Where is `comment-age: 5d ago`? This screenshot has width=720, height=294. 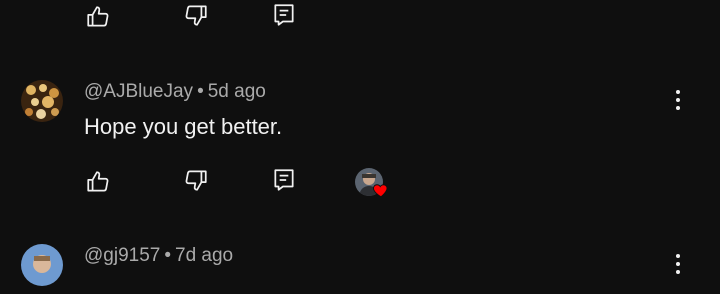
comment-age: 5d ago is located at coordinates (237, 91).